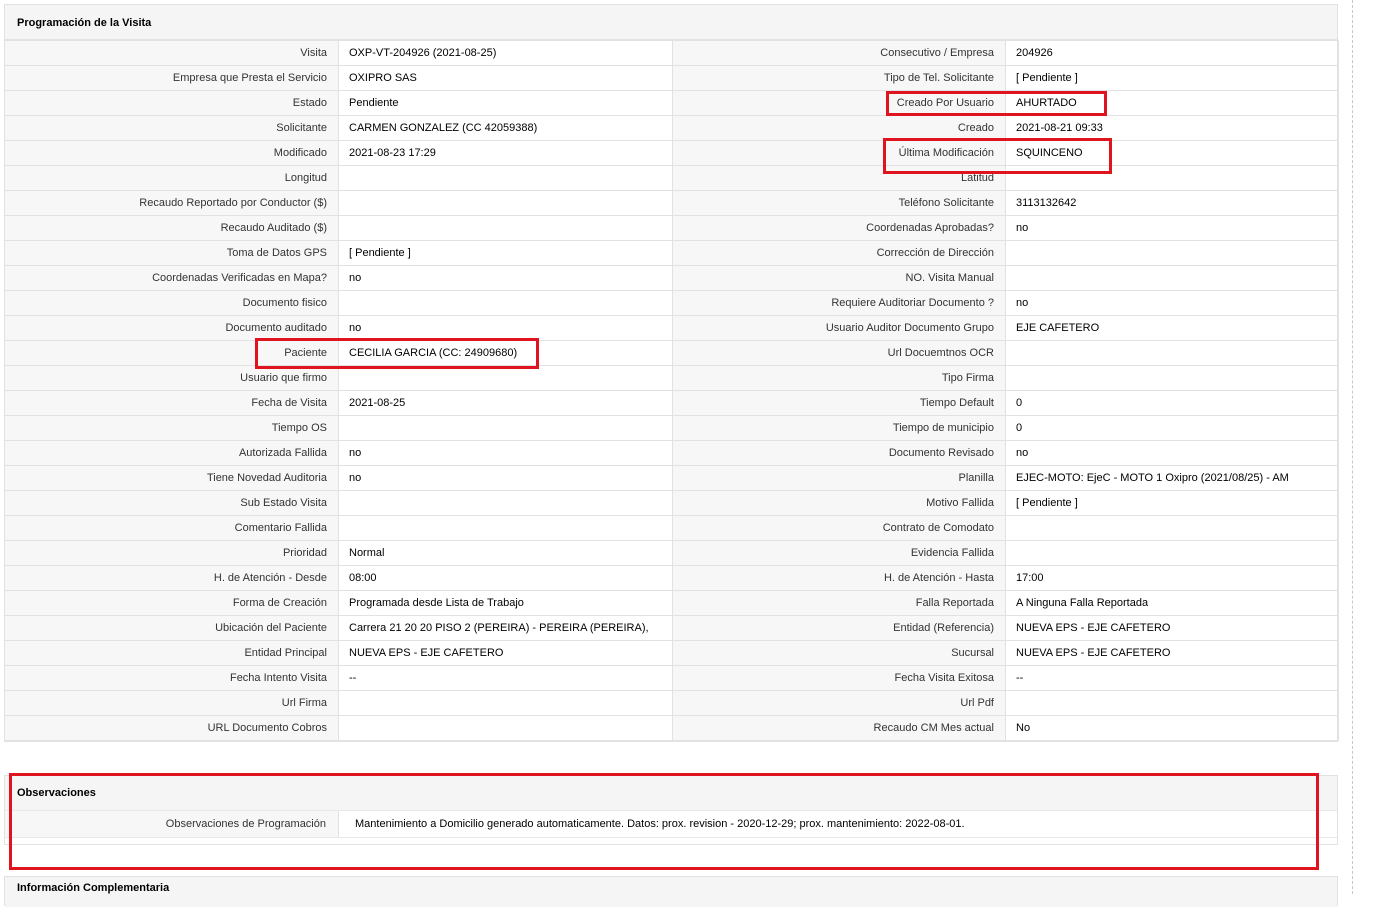 This screenshot has height=907, width=1376. What do you see at coordinates (505, 178) in the screenshot?
I see `value-longitud` at bounding box center [505, 178].